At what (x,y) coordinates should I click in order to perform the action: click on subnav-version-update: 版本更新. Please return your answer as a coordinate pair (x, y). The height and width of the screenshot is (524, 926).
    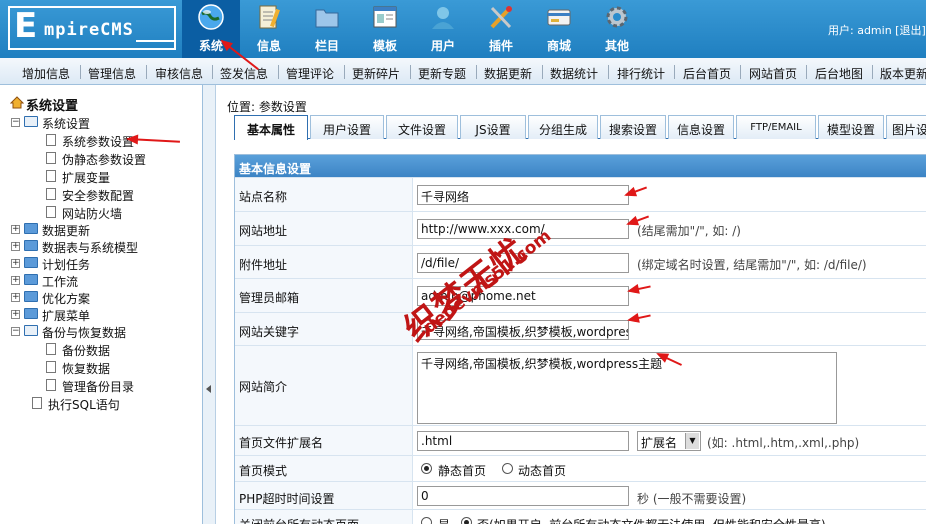
    Looking at the image, I should click on (903, 73).